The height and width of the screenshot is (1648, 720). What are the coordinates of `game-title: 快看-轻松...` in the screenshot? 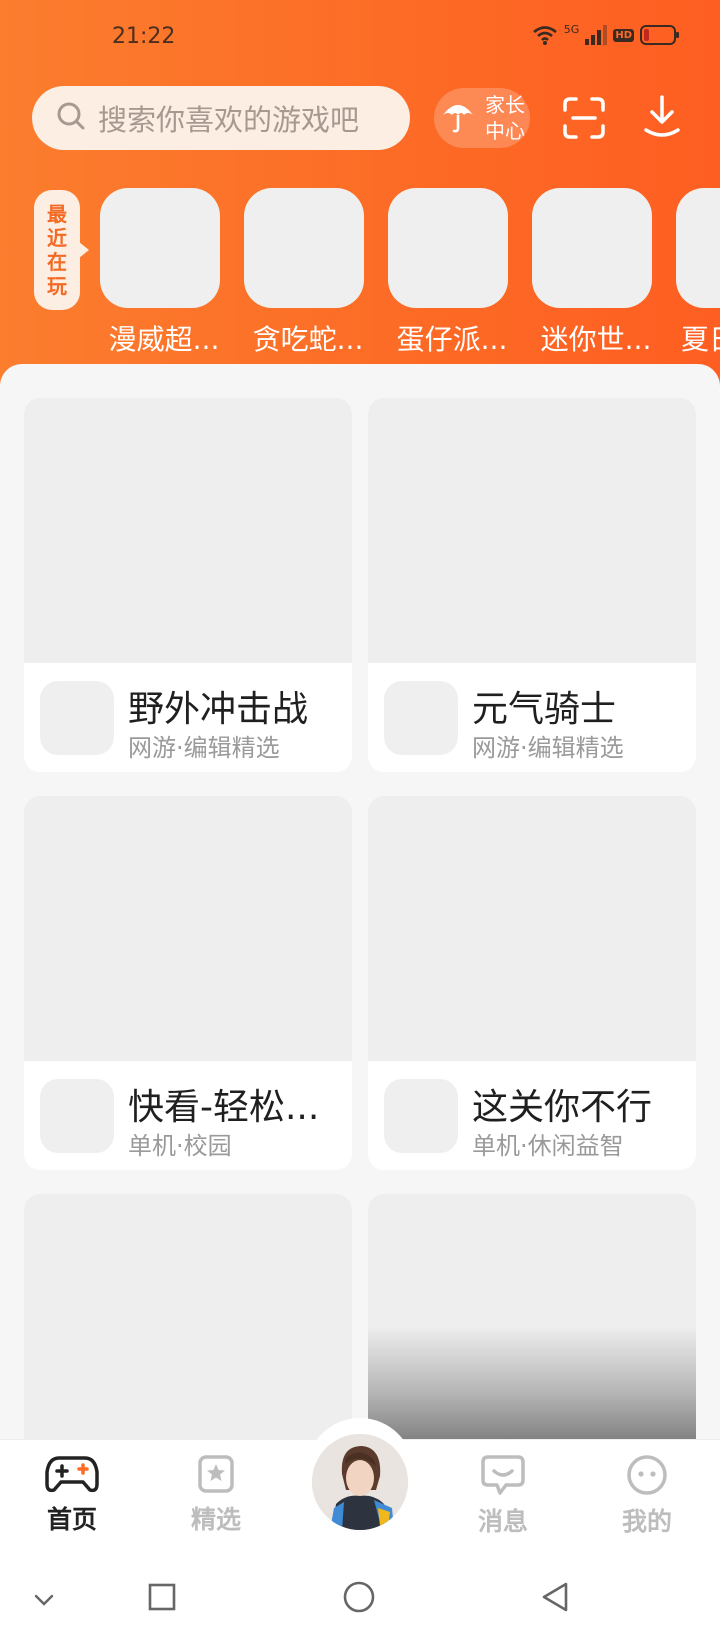 It's located at (224, 1107).